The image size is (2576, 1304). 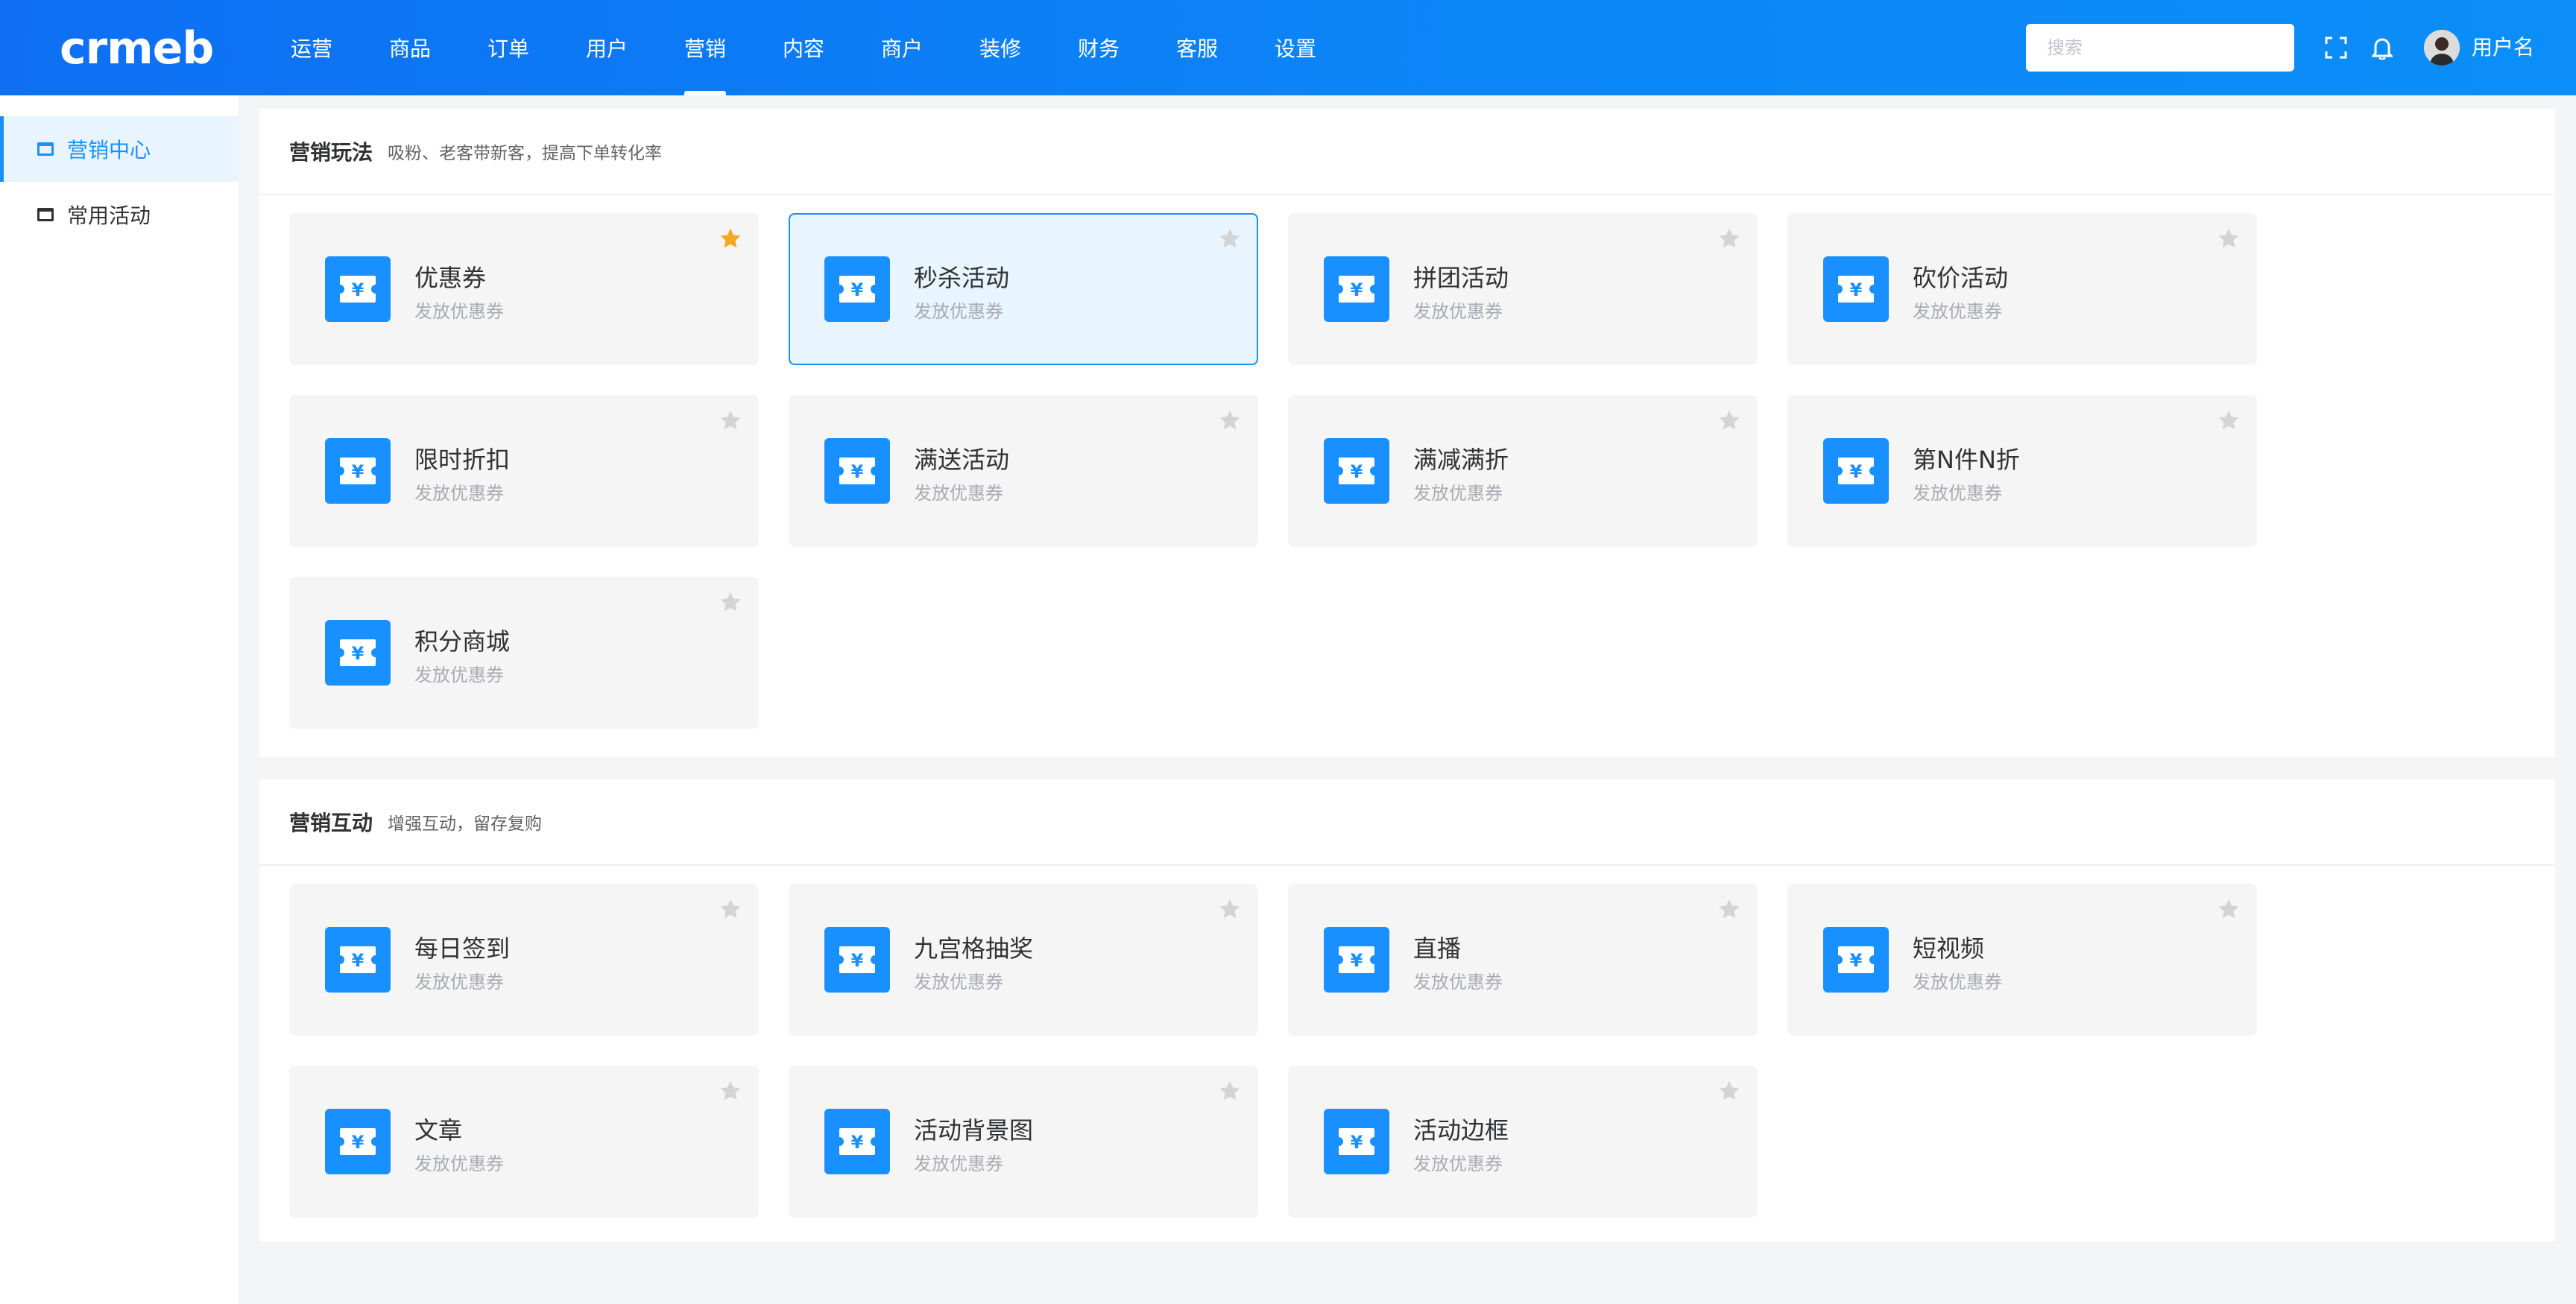 I want to click on activity-card: ¥ 九宫格抽奖 发放优惠券, so click(x=1024, y=960).